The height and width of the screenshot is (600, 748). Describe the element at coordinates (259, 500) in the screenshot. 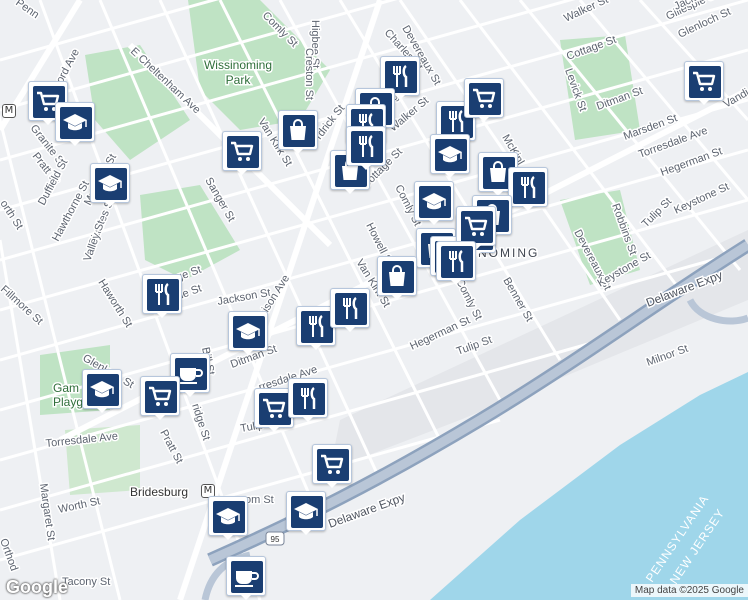

I see `street-label-om-st: om St` at that location.